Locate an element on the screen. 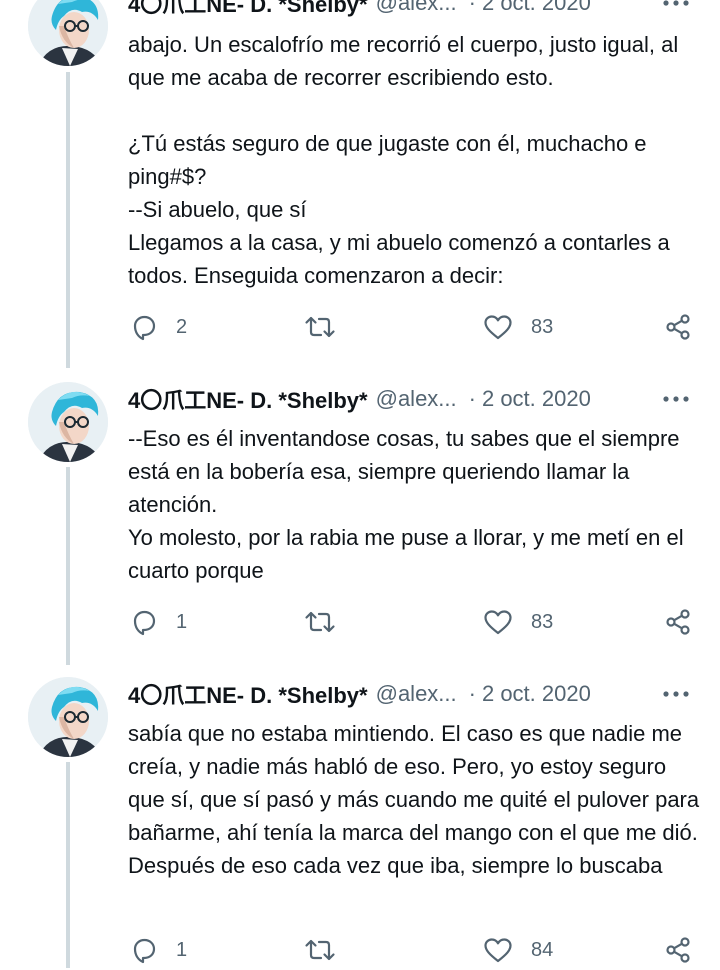 The width and height of the screenshot is (720, 970). reply-button: 2 is located at coordinates (158, 327).